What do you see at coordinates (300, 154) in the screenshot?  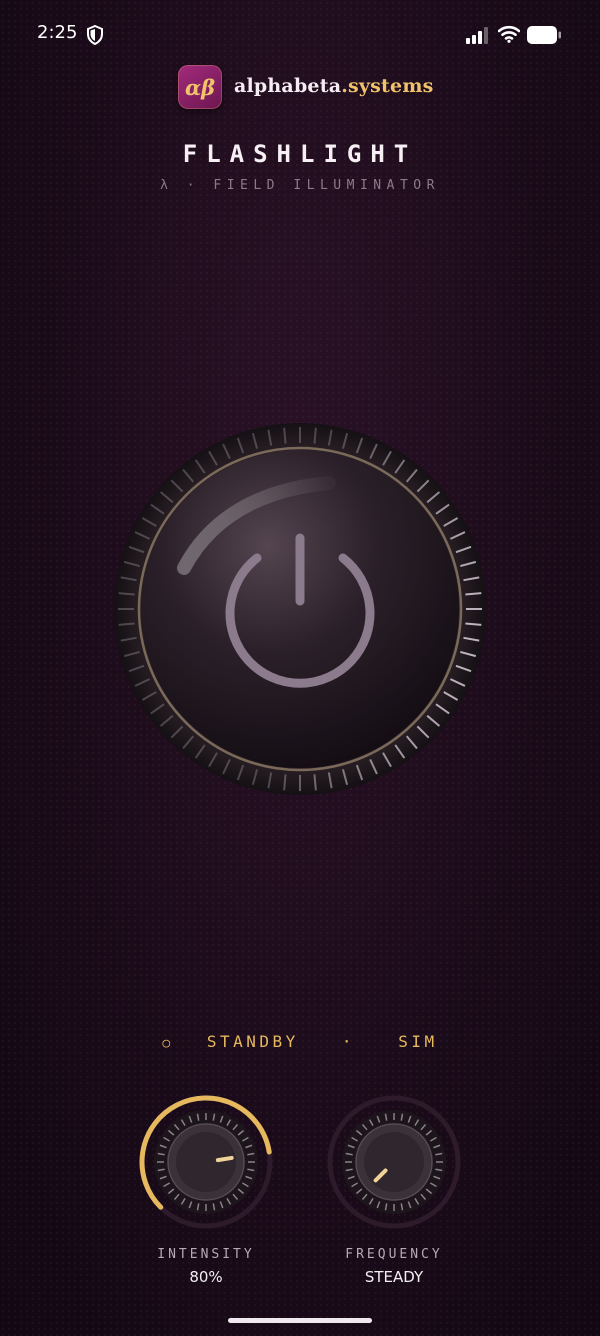 I see `page-title: FLASHLIGHT` at bounding box center [300, 154].